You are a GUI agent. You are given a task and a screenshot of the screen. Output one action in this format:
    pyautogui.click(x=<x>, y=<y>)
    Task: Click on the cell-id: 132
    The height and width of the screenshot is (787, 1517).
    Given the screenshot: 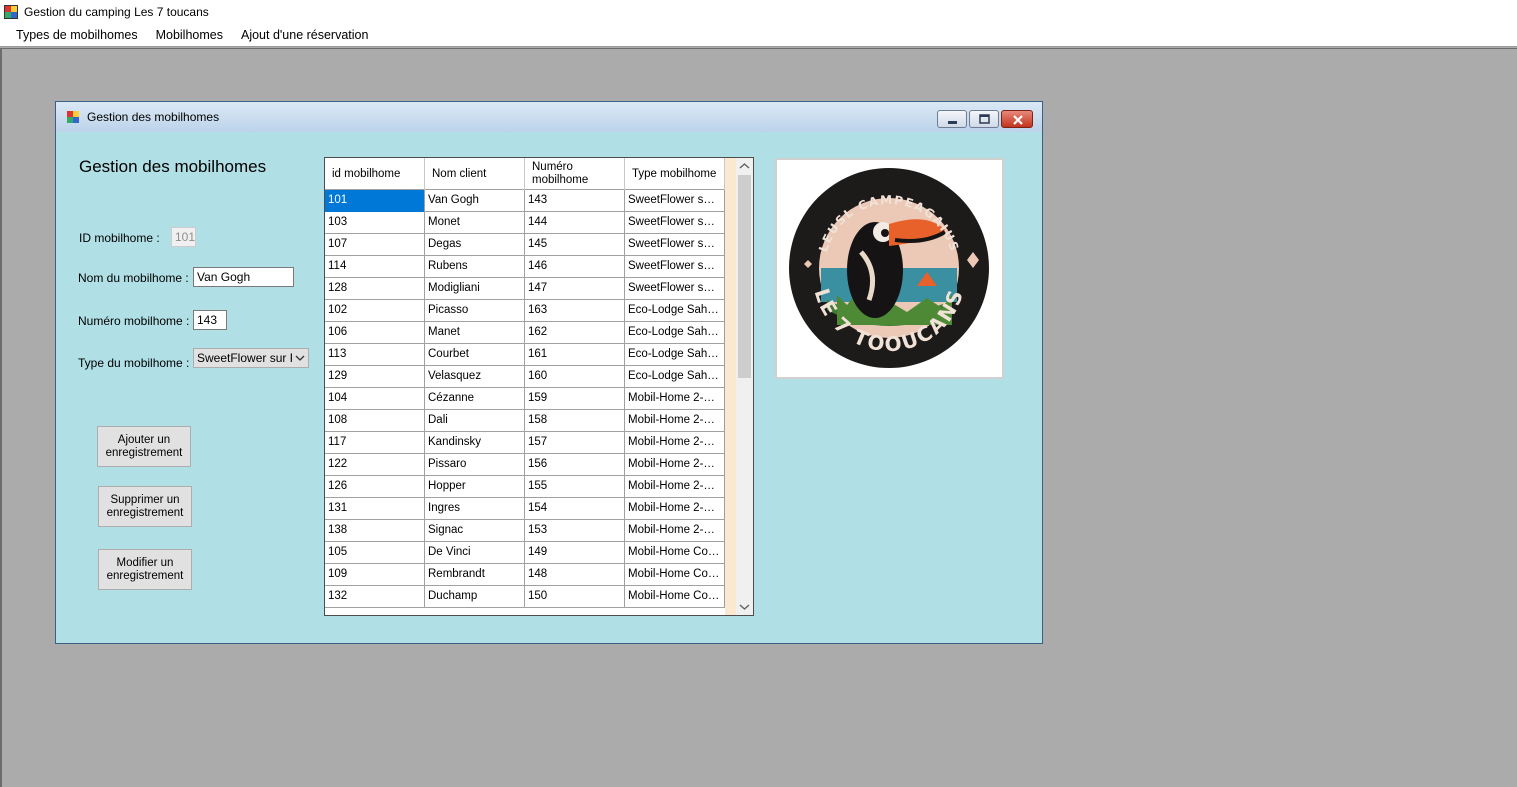 What is the action you would take?
    pyautogui.click(x=375, y=597)
    